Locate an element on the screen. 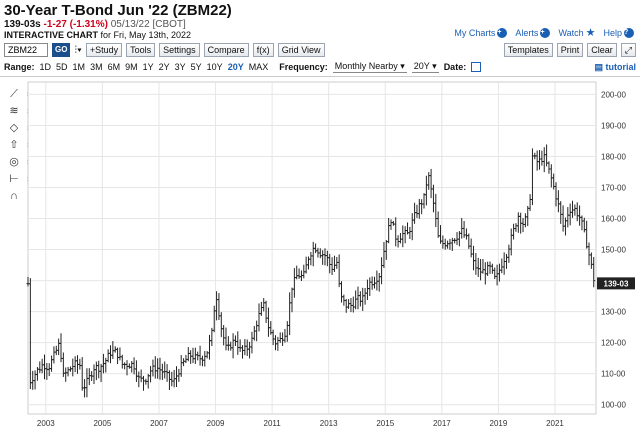  alerts-label: Alerts is located at coordinates (527, 32).